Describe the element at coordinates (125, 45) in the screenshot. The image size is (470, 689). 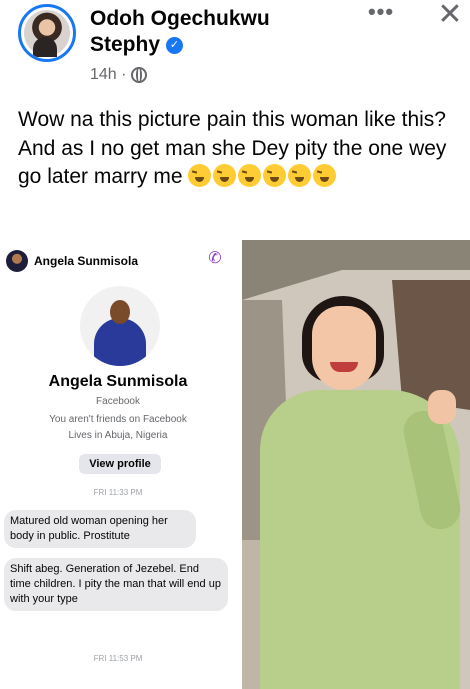
I see `author-name-second: Stephy` at that location.